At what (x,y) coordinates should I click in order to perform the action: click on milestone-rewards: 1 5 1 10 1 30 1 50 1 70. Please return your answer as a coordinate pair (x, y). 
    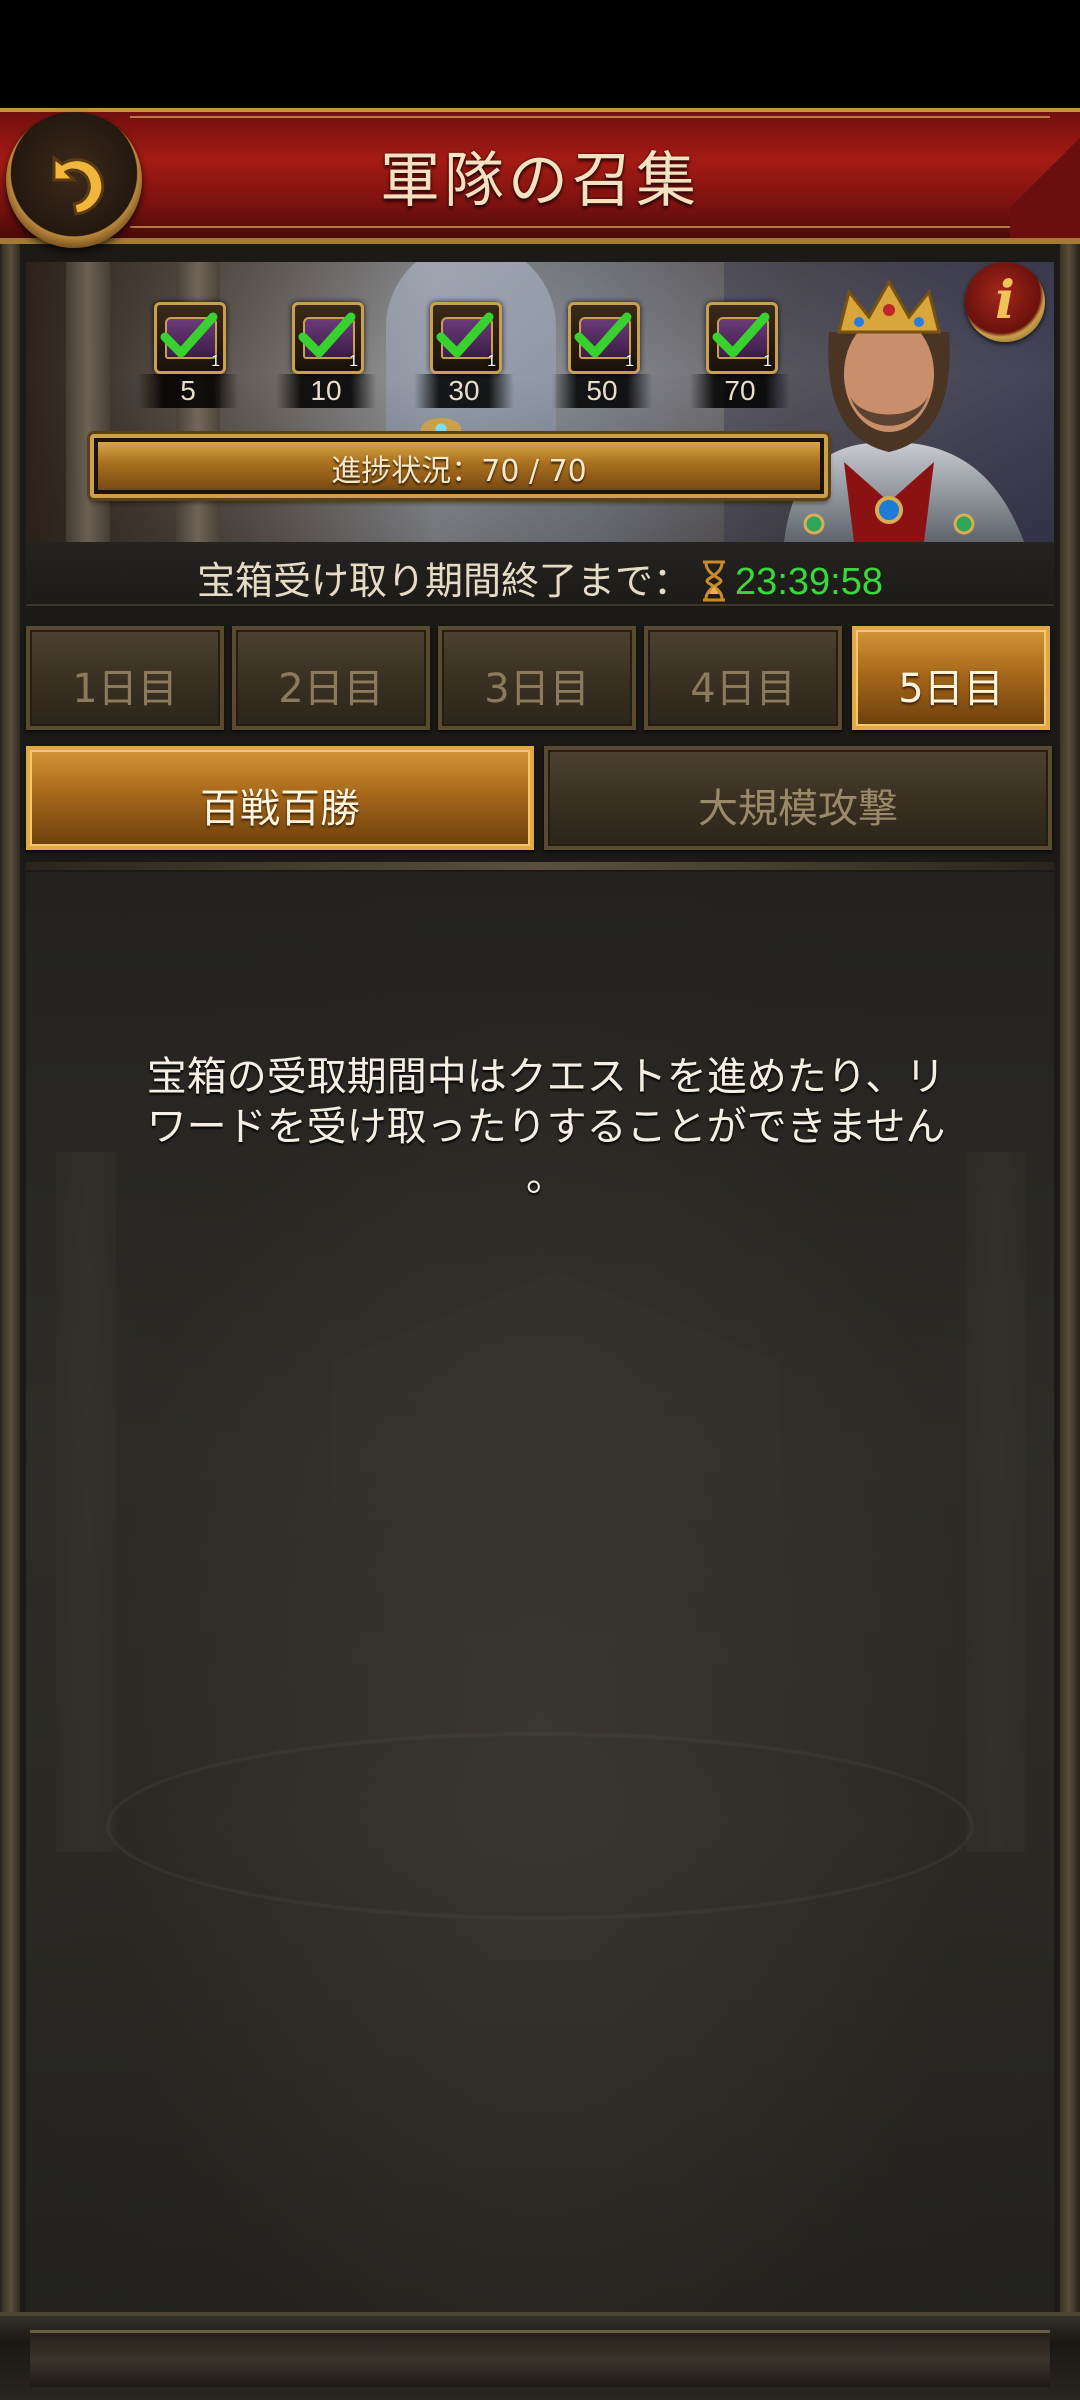
    Looking at the image, I should click on (540, 367).